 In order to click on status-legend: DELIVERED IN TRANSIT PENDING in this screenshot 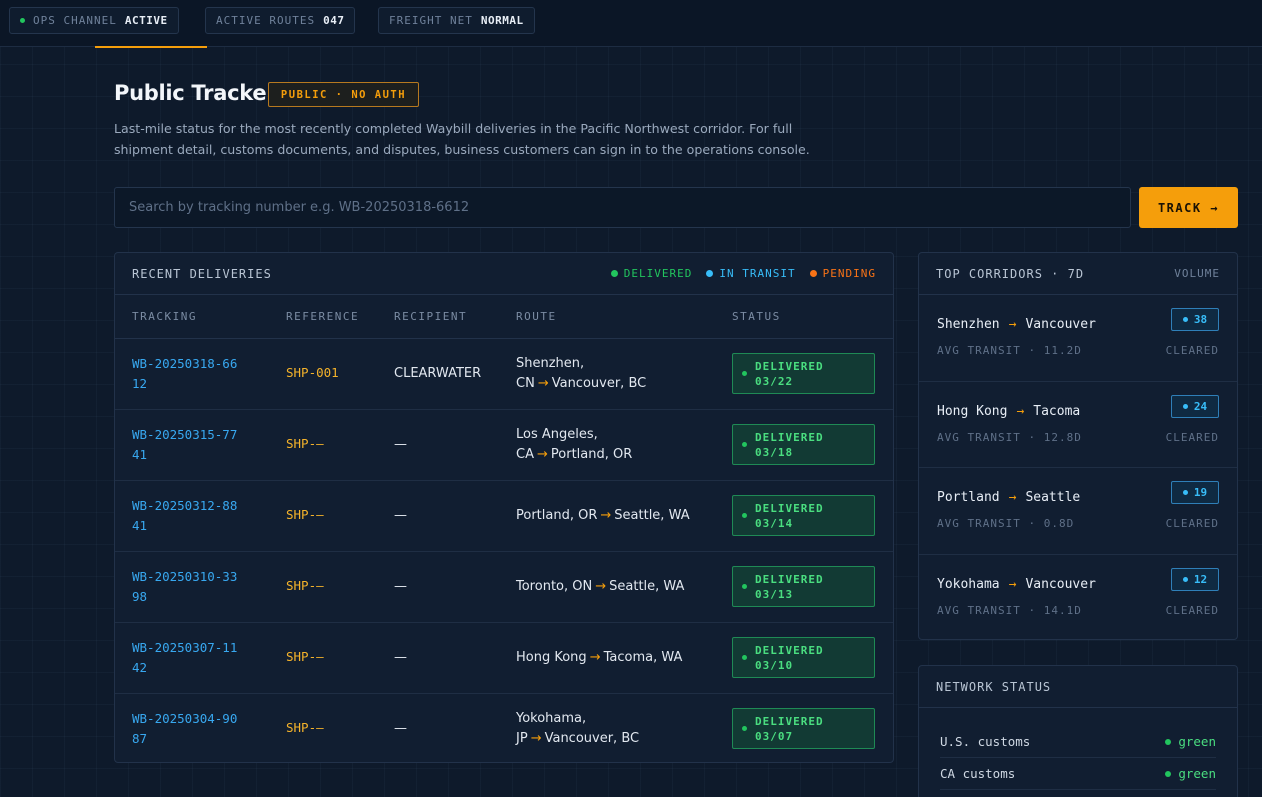, I will do `click(743, 273)`.